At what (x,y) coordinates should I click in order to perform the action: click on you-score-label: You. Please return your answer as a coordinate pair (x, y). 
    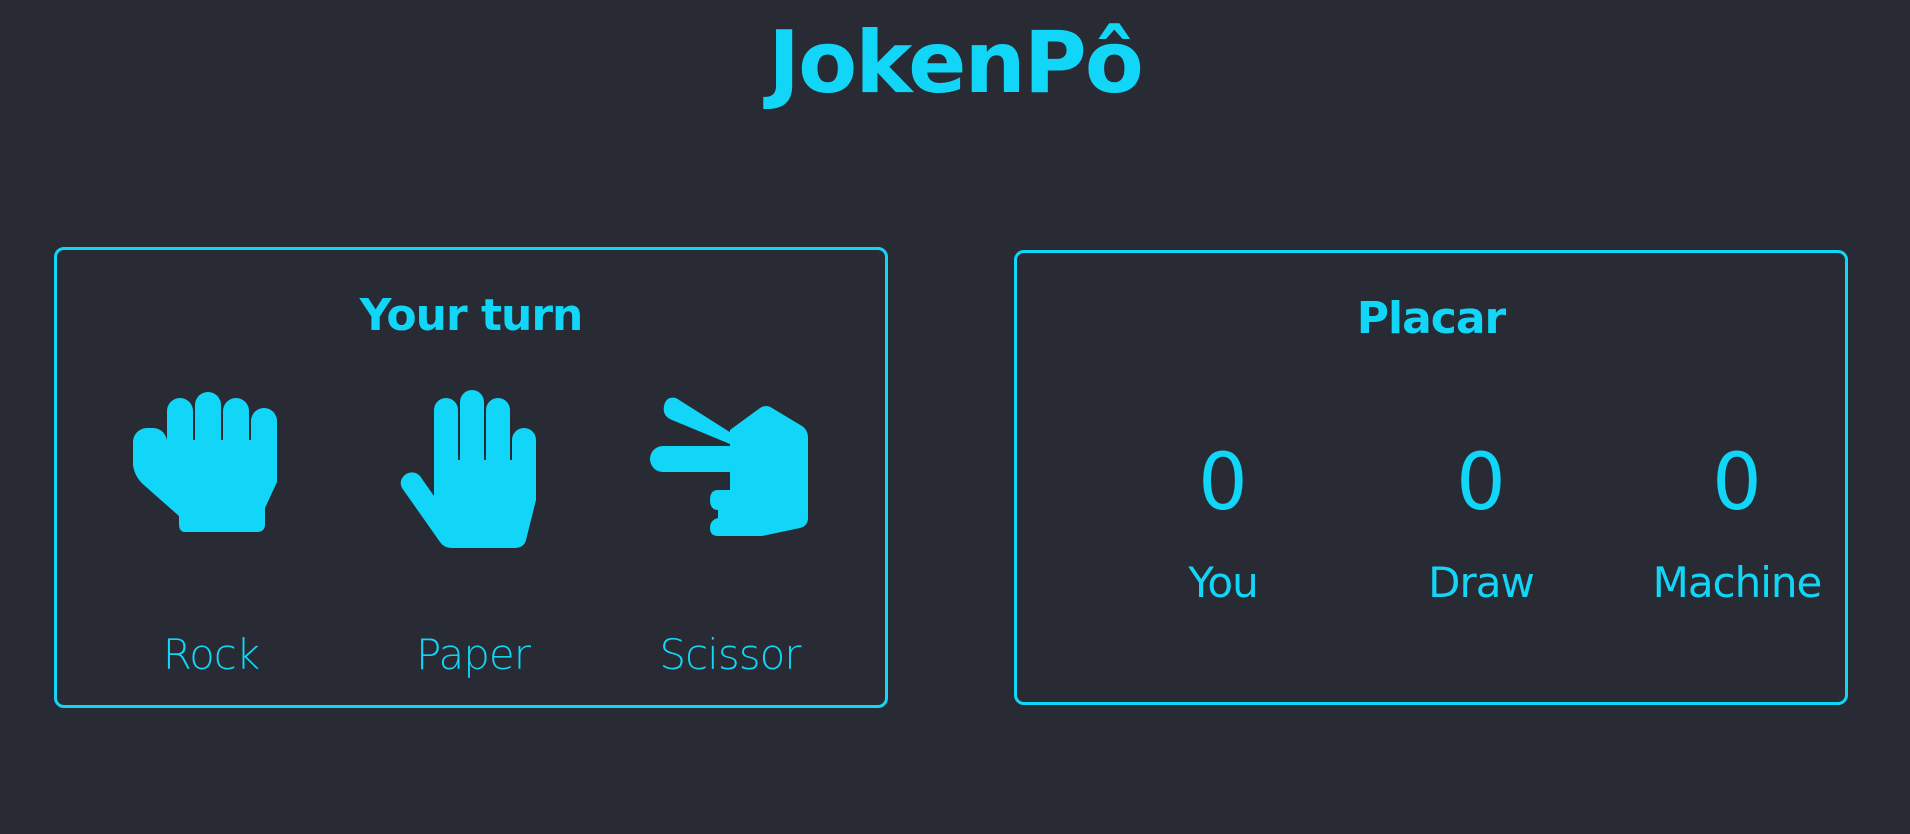
    Looking at the image, I should click on (1223, 582).